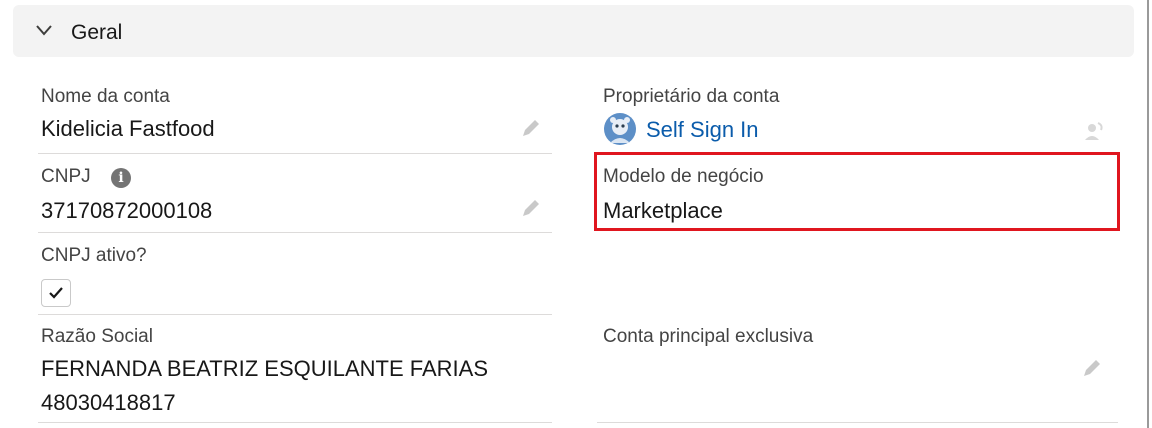 The width and height of the screenshot is (1152, 428). What do you see at coordinates (127, 210) in the screenshot?
I see `cnpj-value: 37170872000108` at bounding box center [127, 210].